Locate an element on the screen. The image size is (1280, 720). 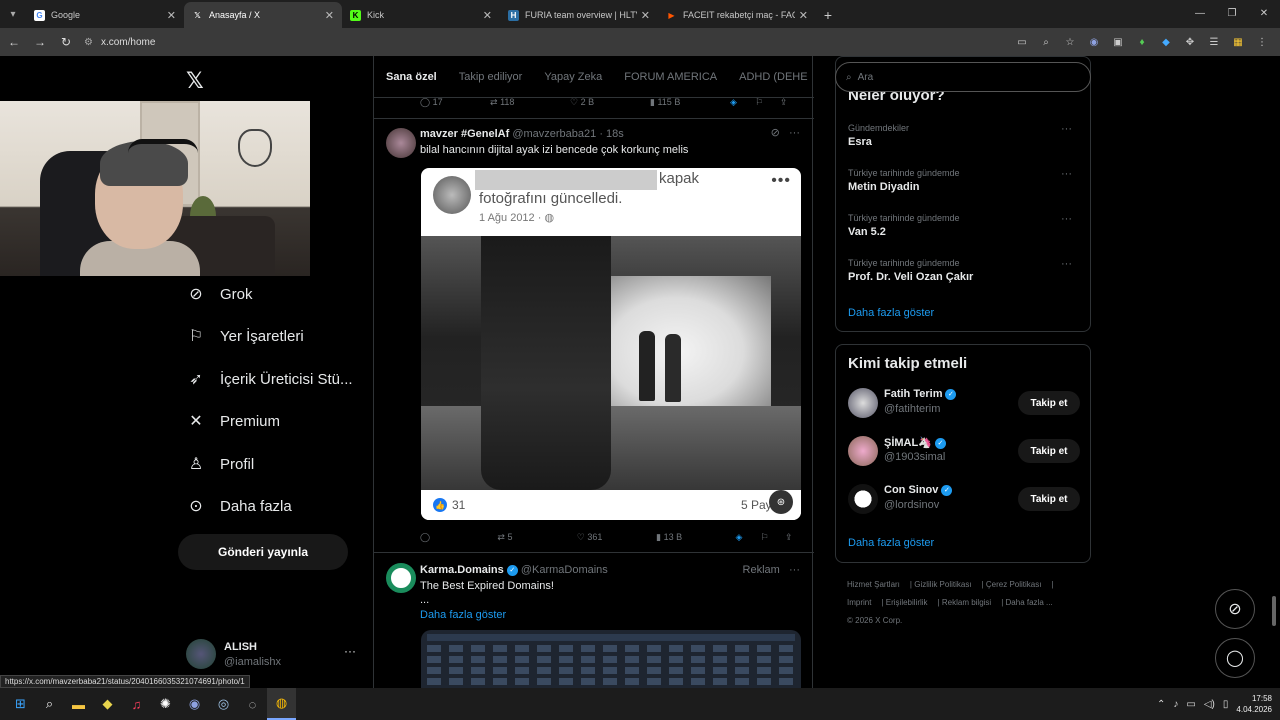
reply-button: ◯ 17 is located at coordinates (455, 102).